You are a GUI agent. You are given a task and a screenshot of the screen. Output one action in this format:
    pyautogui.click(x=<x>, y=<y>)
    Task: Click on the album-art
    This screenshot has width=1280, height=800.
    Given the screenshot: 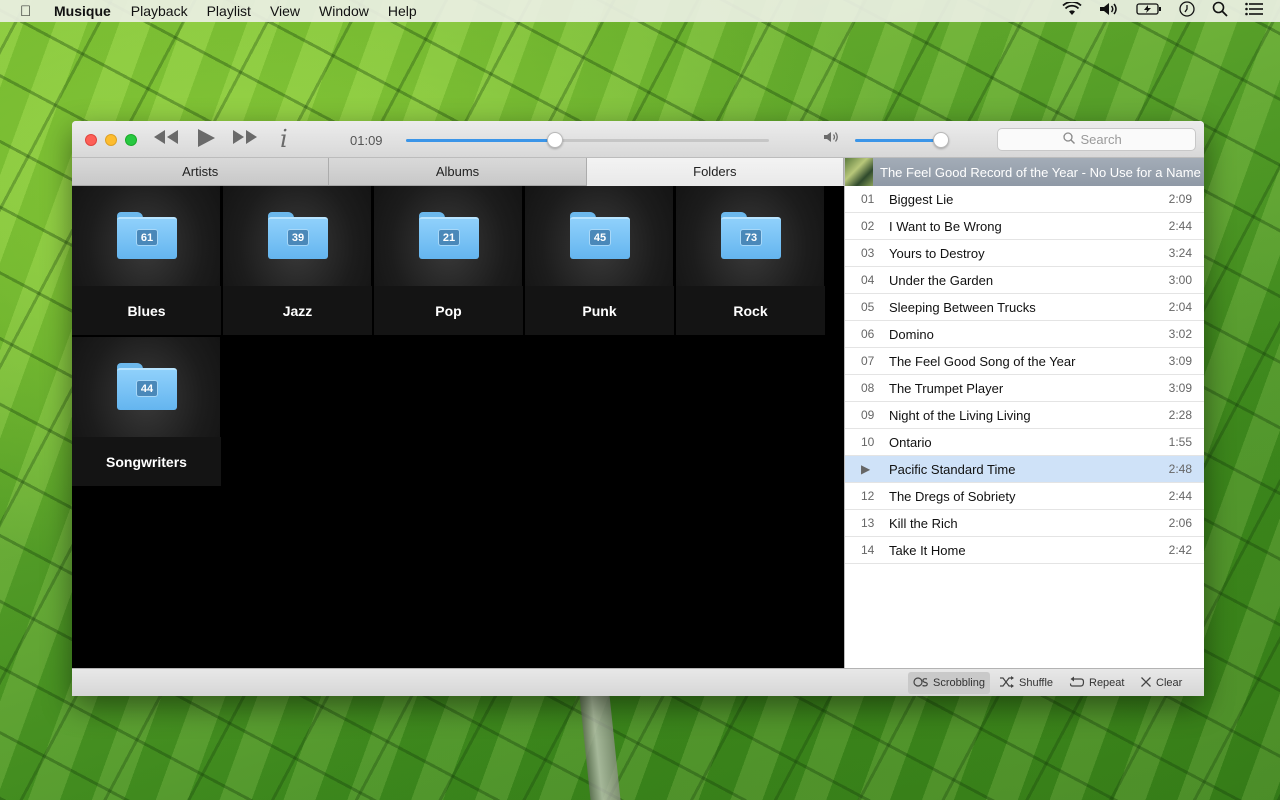 What is the action you would take?
    pyautogui.click(x=859, y=172)
    